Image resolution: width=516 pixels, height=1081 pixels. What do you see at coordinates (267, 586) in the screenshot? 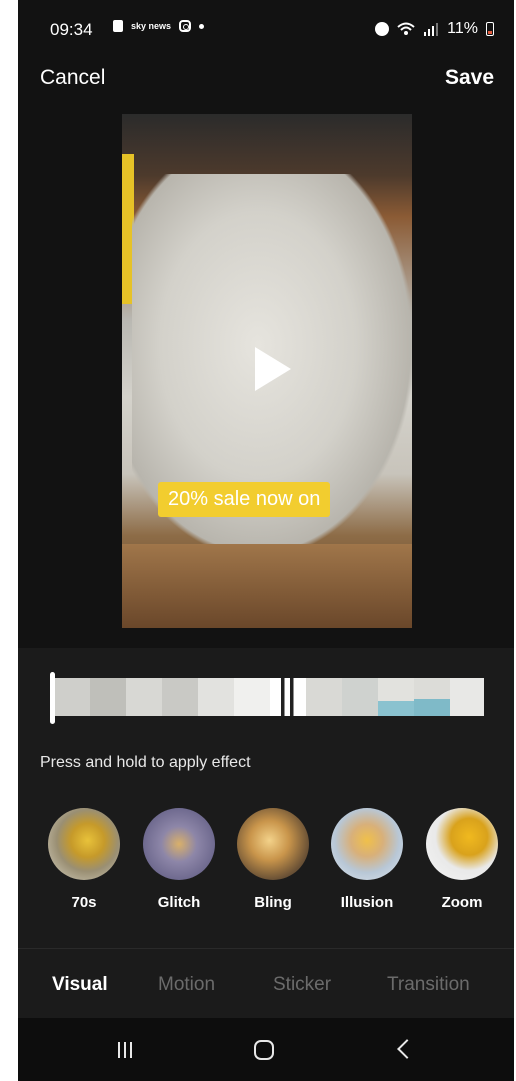
I see `table-surface` at bounding box center [267, 586].